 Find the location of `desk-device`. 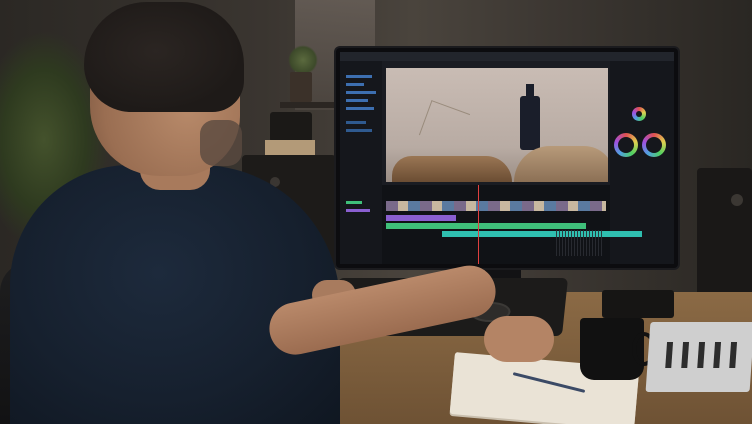

desk-device is located at coordinates (638, 304).